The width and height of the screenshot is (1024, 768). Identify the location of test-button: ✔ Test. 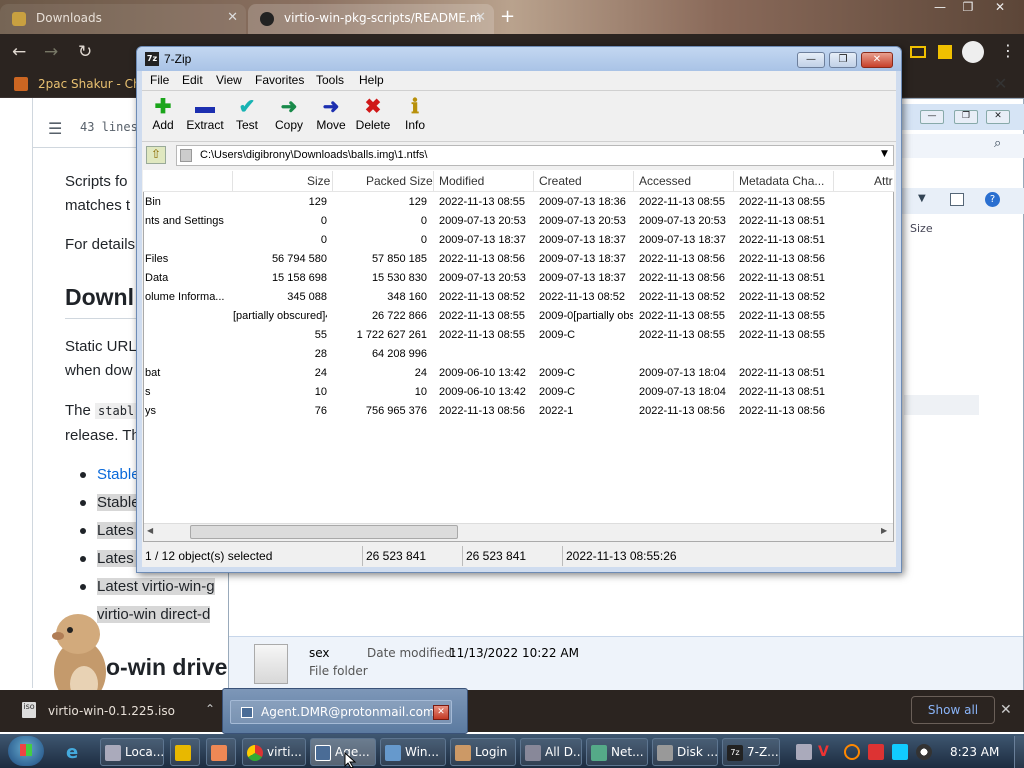
(247, 117).